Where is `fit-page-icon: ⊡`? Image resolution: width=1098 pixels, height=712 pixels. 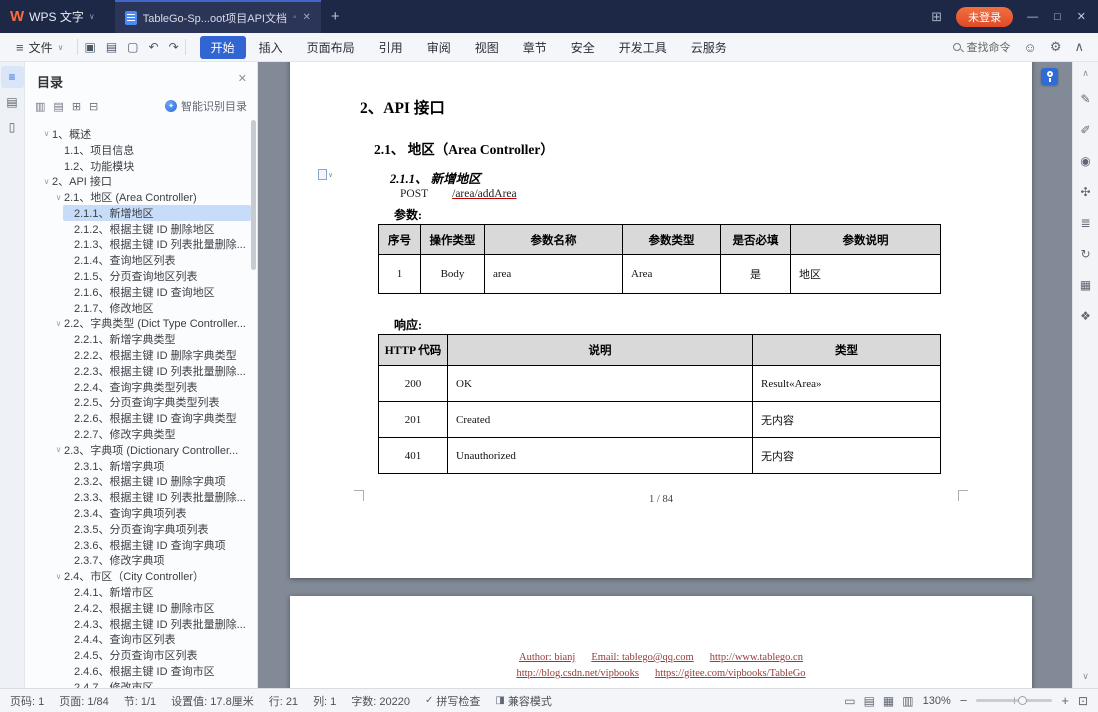 fit-page-icon: ⊡ is located at coordinates (1083, 701).